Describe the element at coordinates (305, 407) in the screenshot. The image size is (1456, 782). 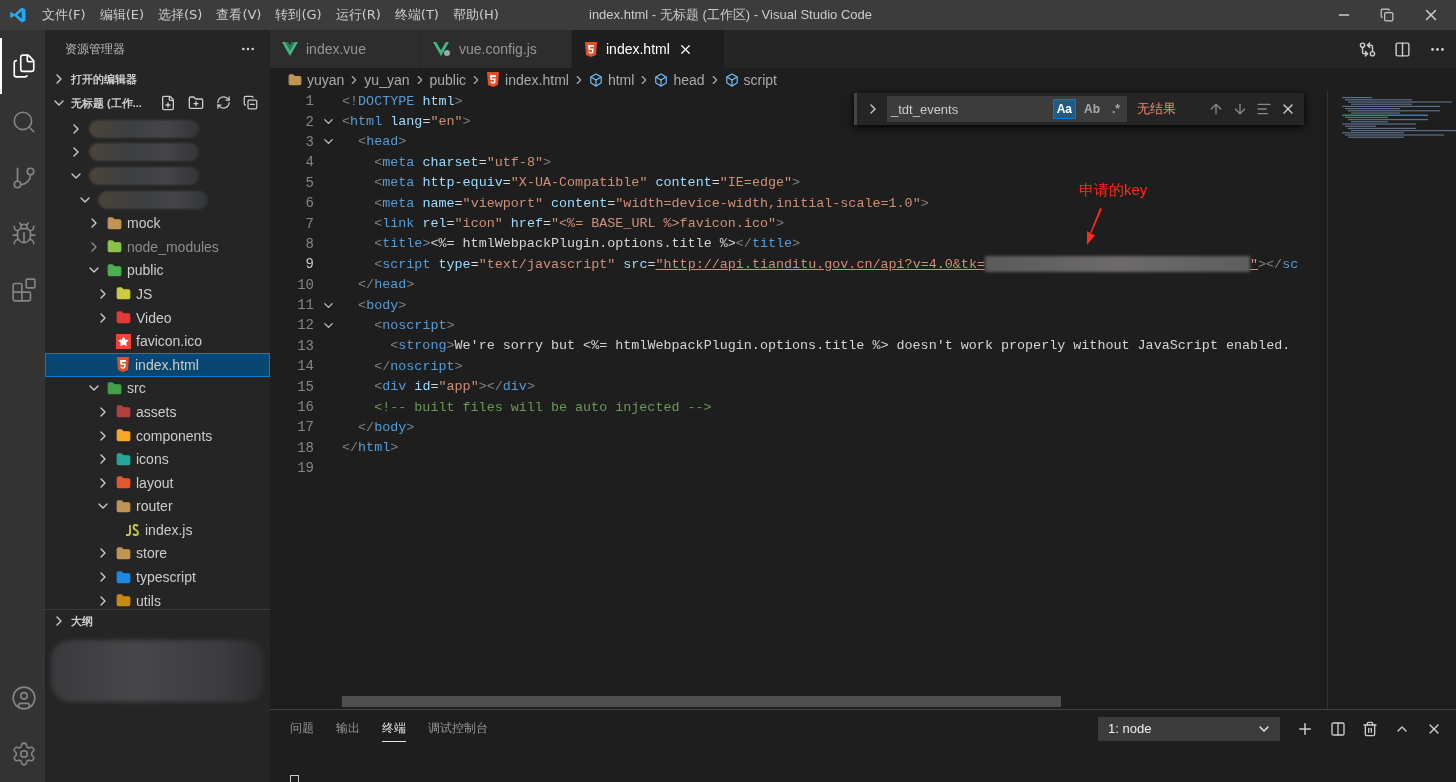
I see `line-number: 16` at that location.